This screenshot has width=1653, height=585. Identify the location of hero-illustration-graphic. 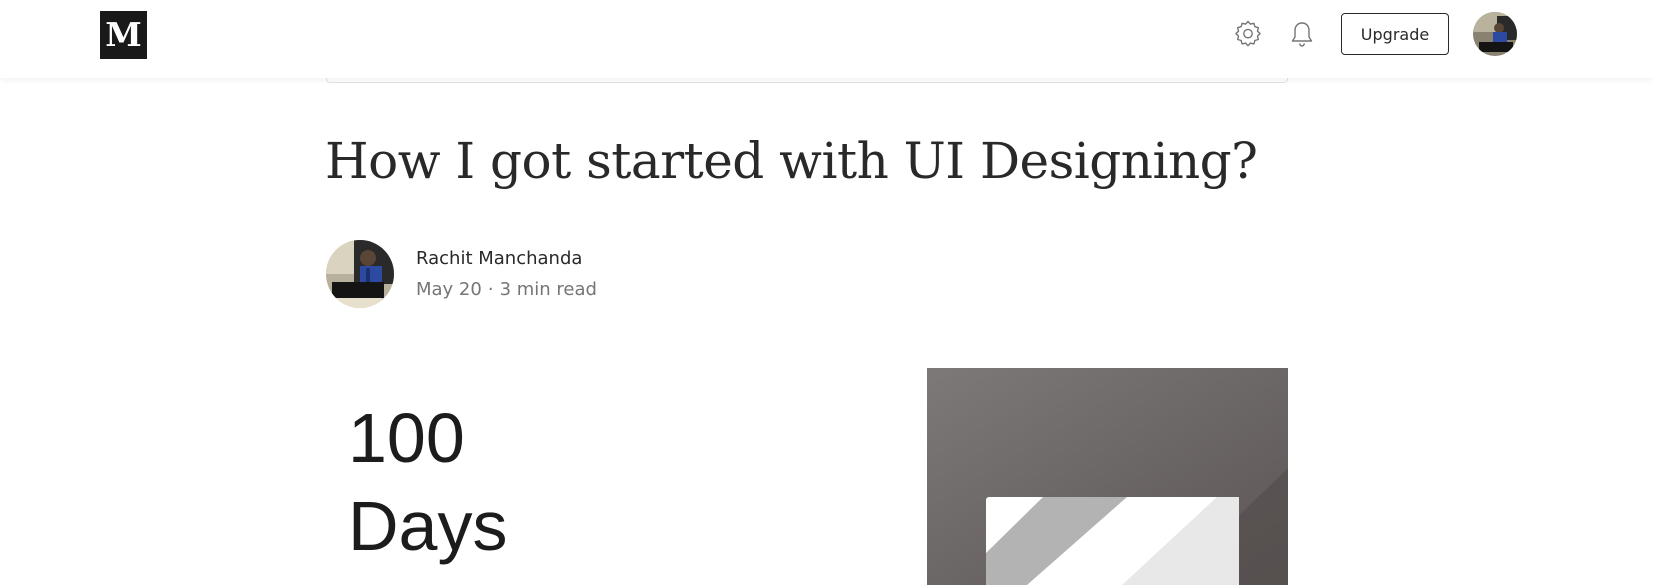
(1107, 476).